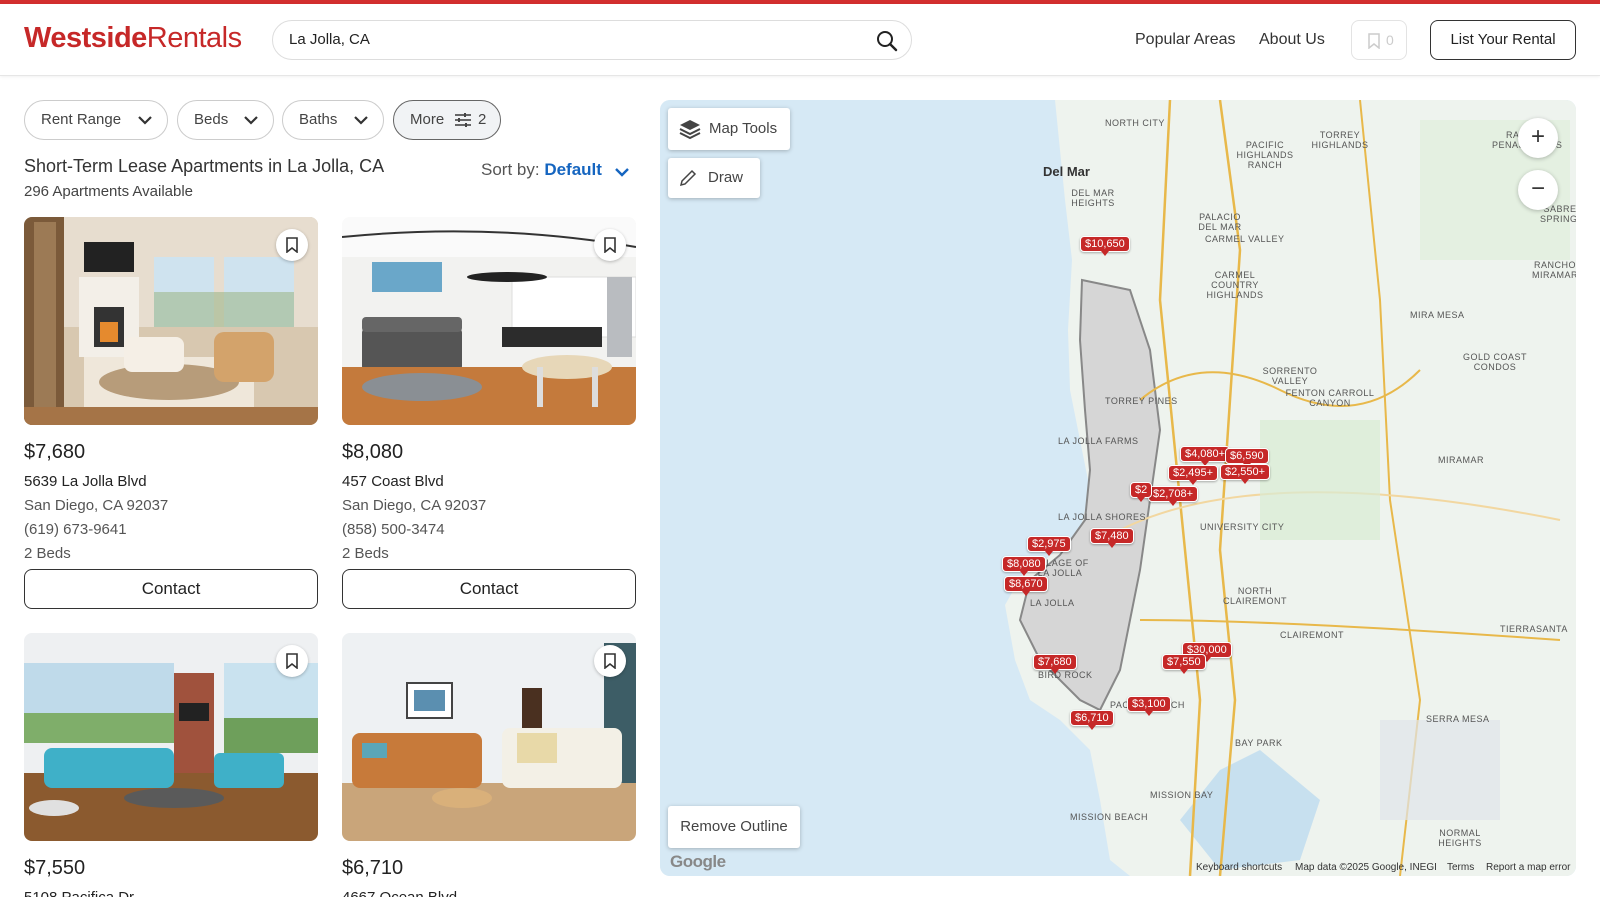 Image resolution: width=1600 pixels, height=900 pixels. I want to click on favorites-count: 0, so click(1390, 40).